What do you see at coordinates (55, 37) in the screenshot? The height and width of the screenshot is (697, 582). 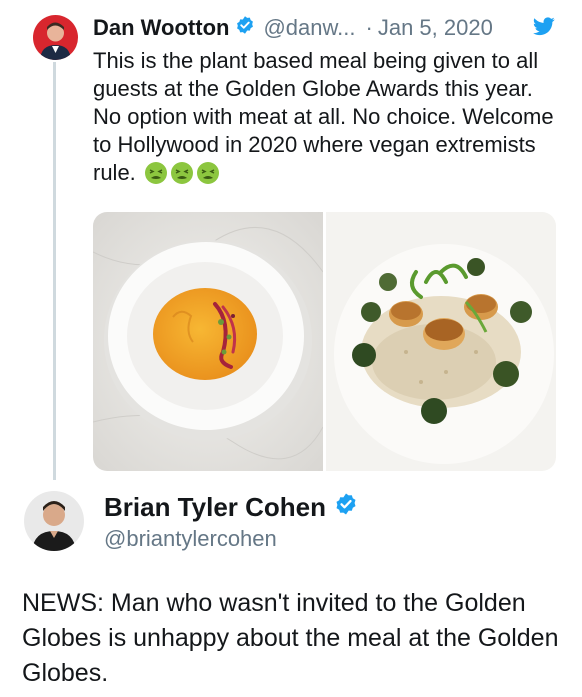 I see `avatar-dan-wootton` at bounding box center [55, 37].